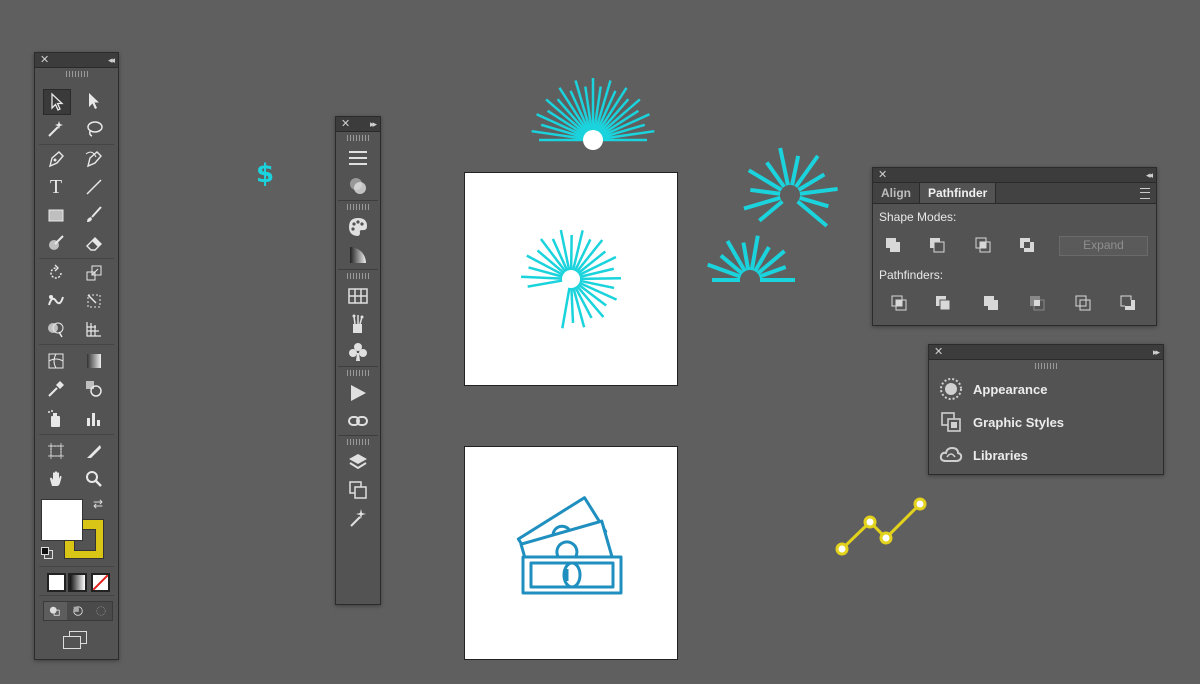 This screenshot has height=684, width=1200. What do you see at coordinates (100, 582) in the screenshot?
I see `none-mode-button` at bounding box center [100, 582].